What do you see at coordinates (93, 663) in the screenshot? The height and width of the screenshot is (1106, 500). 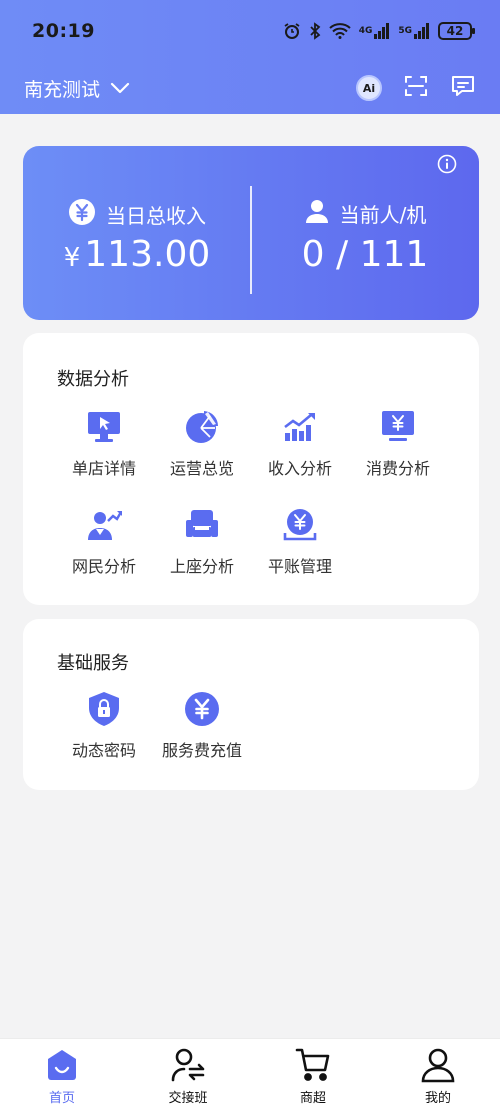 I see `section-title: 基础服务` at bounding box center [93, 663].